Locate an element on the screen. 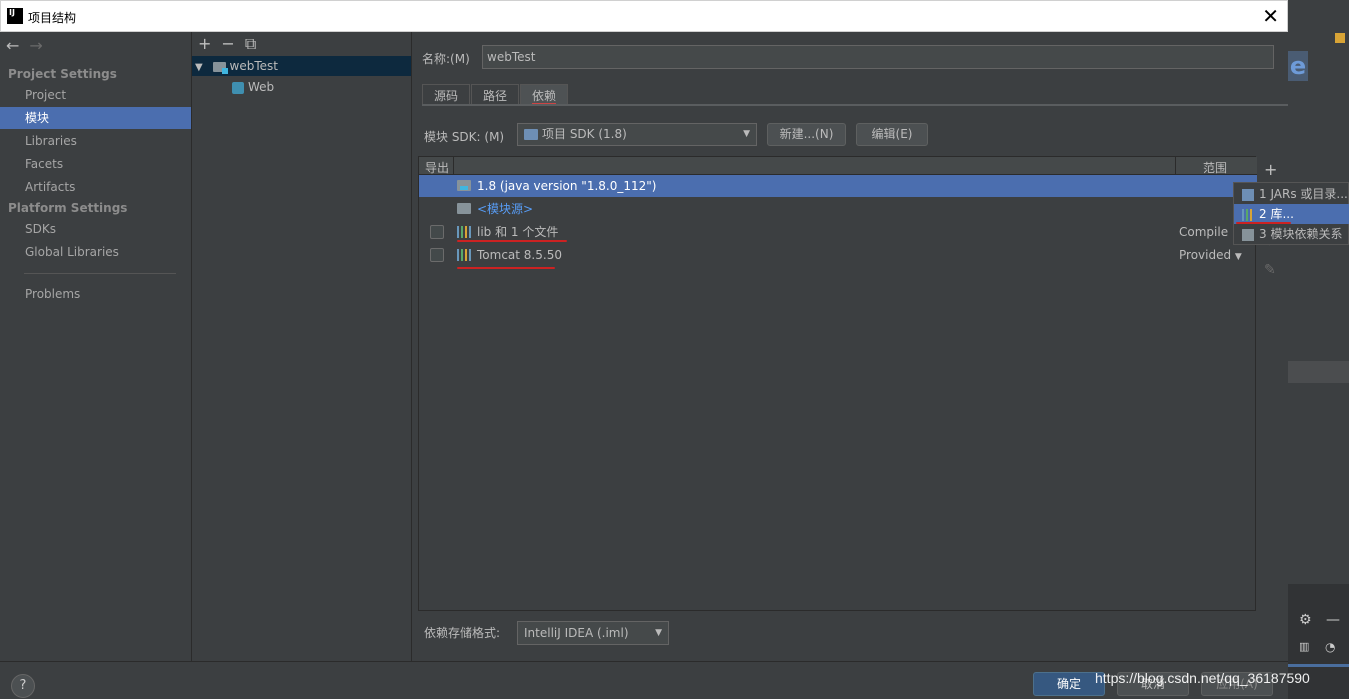  module-sdk-value: 项目 SDK (1.8) is located at coordinates (584, 134).